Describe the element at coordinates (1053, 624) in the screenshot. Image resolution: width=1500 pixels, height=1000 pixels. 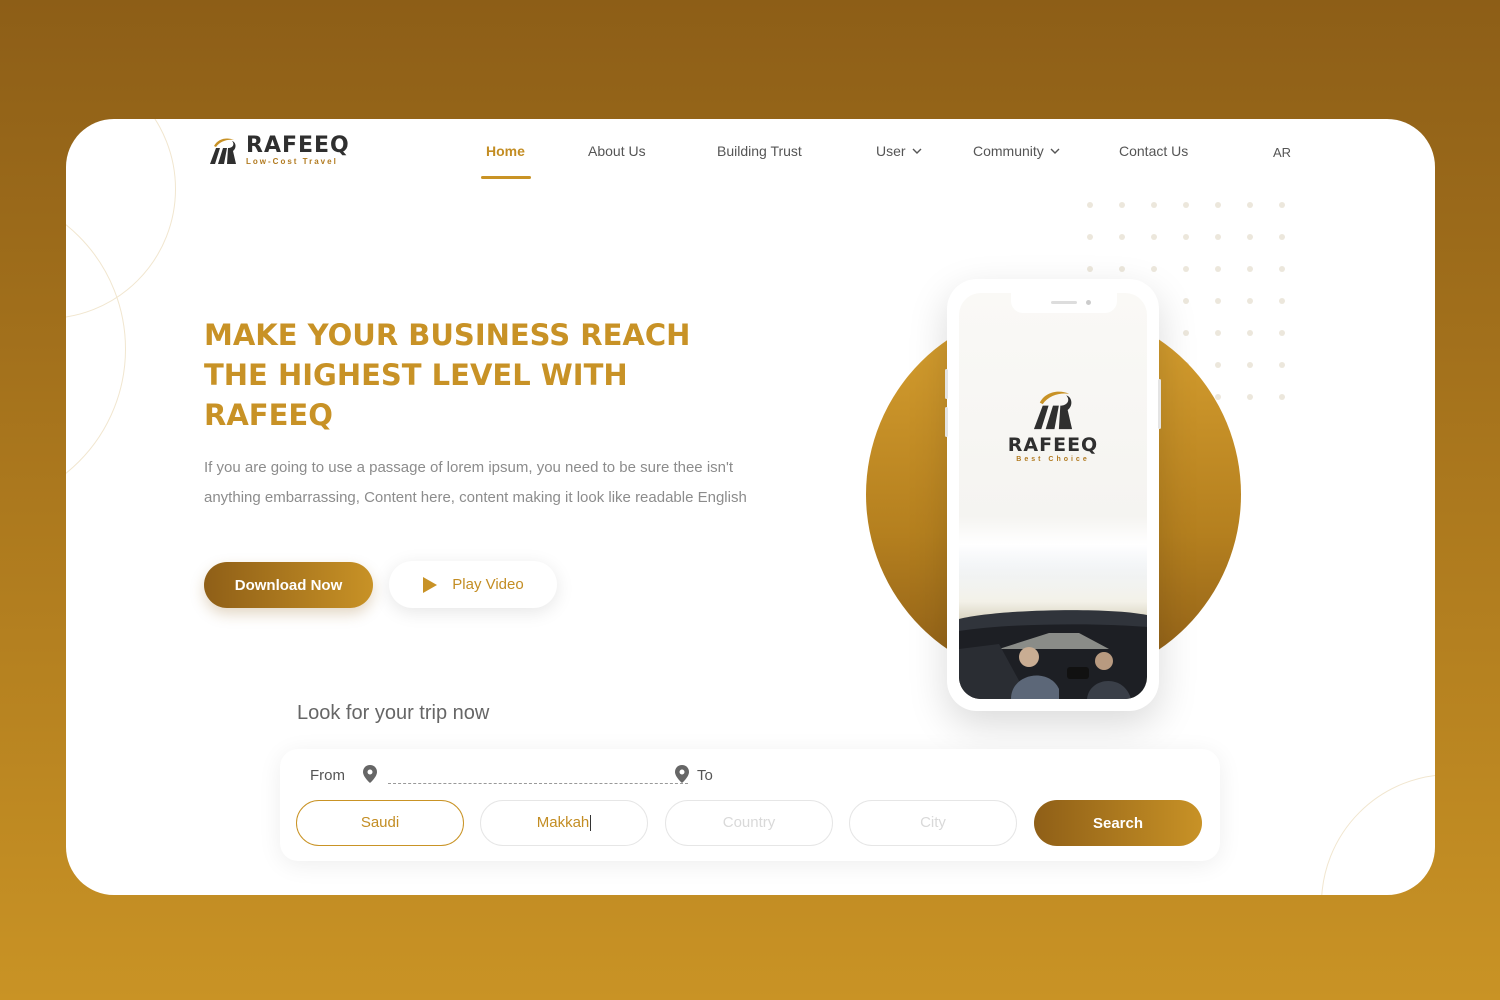
I see `car-driving-photo` at that location.